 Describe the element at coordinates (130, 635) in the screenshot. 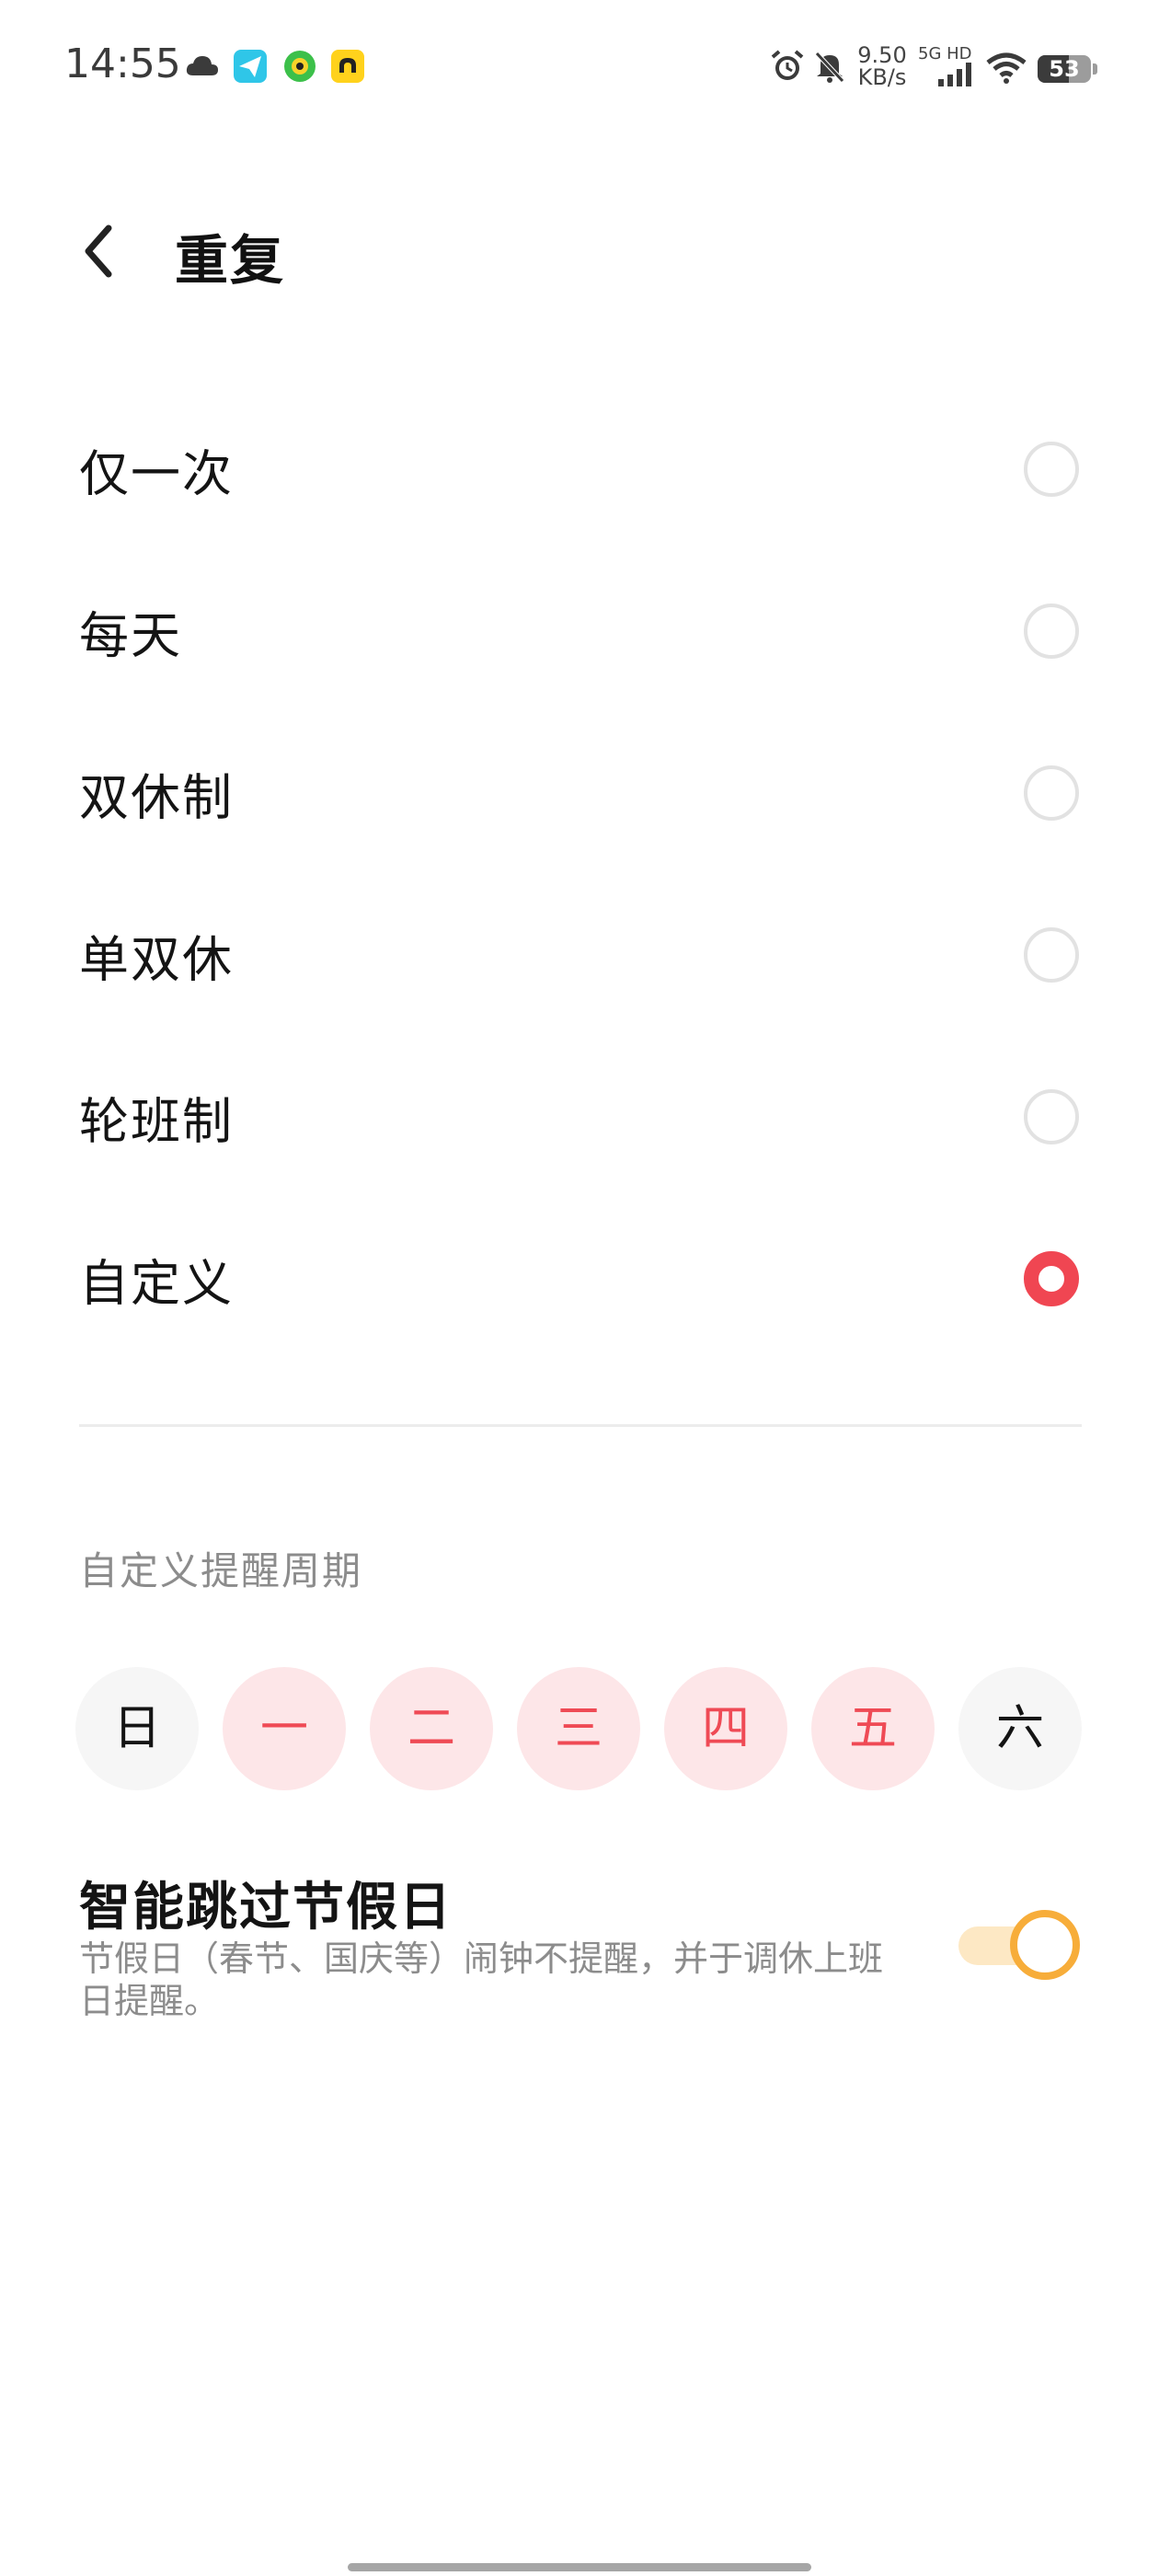

I see `option-label: 每天` at that location.